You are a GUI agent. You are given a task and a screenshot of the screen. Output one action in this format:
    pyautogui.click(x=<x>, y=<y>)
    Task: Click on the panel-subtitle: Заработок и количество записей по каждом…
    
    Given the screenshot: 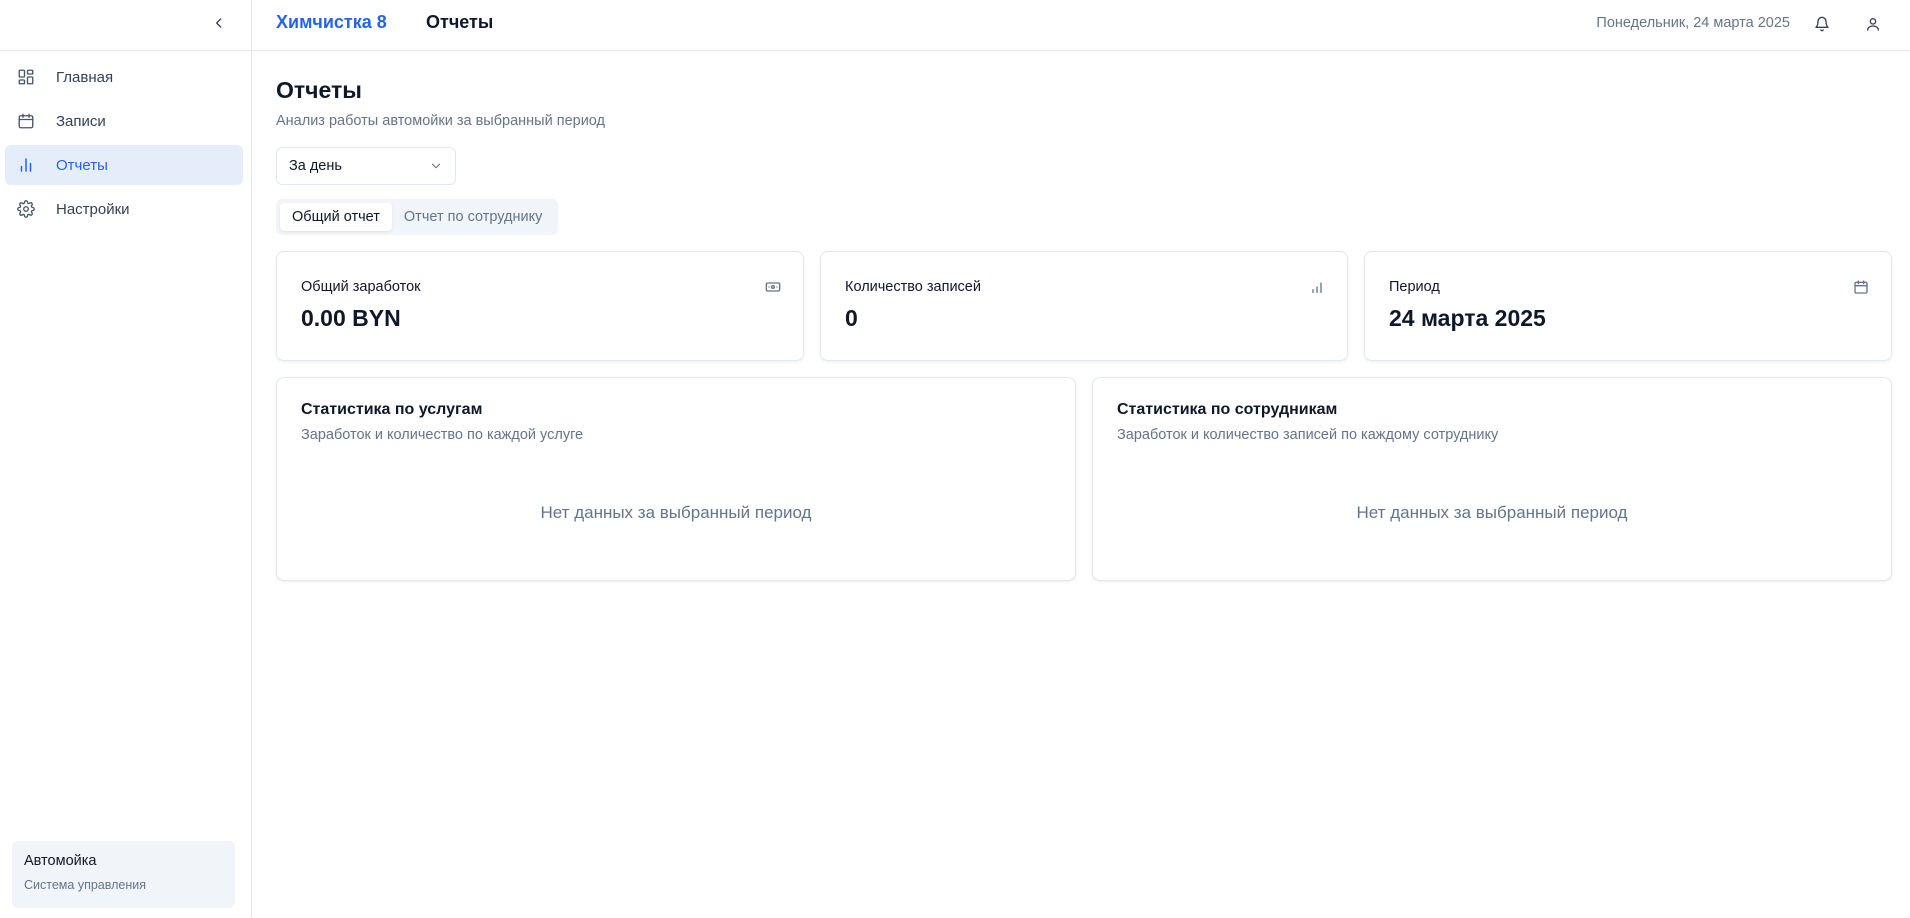 What is the action you would take?
    pyautogui.click(x=1308, y=435)
    